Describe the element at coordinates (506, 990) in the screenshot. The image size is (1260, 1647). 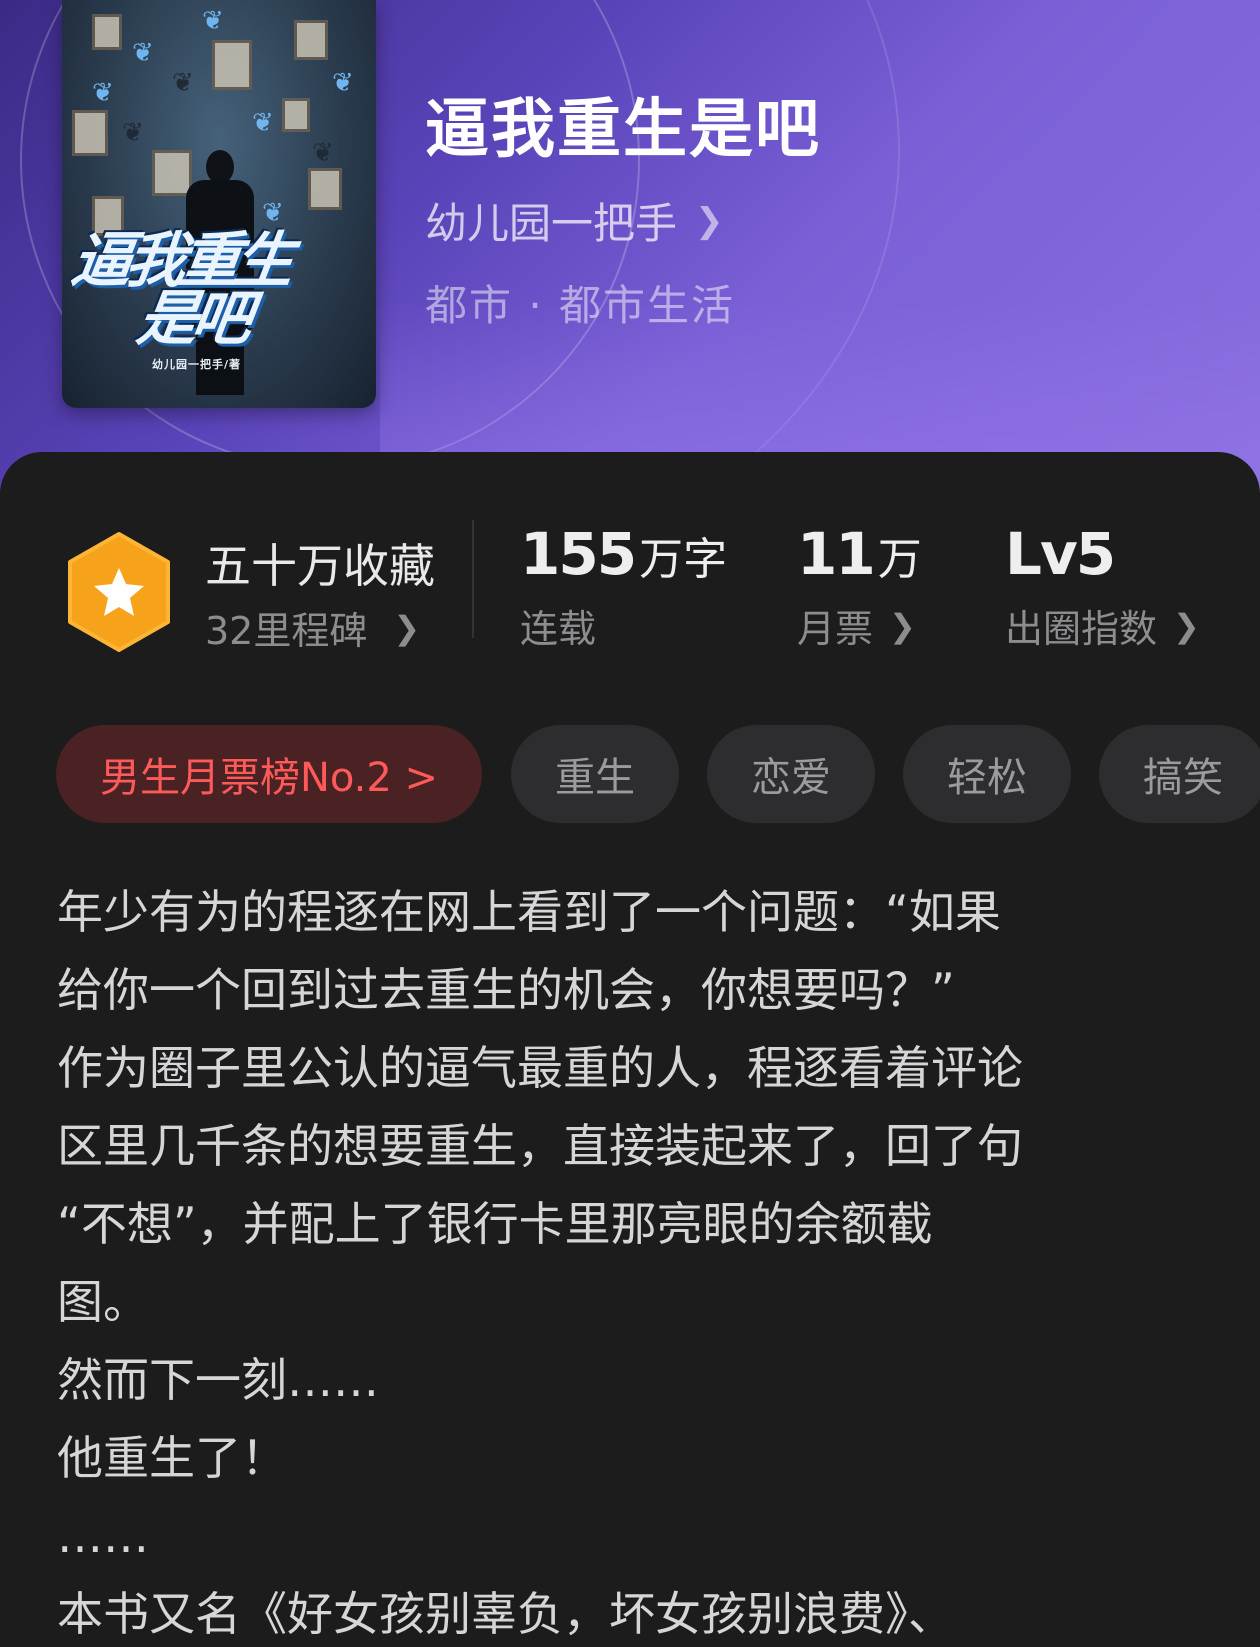
I see `description-line: 给你一个回到过去重生的机会，你想要吗？”` at that location.